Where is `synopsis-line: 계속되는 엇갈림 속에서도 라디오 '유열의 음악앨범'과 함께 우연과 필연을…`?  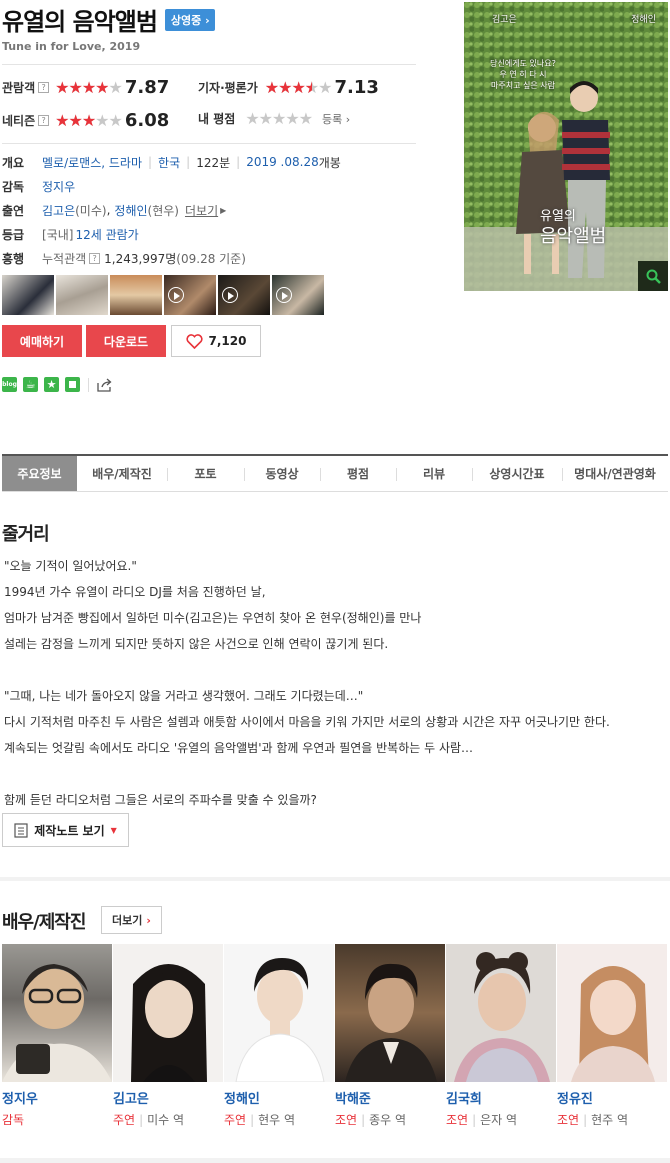 synopsis-line: 계속되는 엇갈림 속에서도 라디오 '유열의 음악앨범'과 함께 우연과 필연을… is located at coordinates (239, 748).